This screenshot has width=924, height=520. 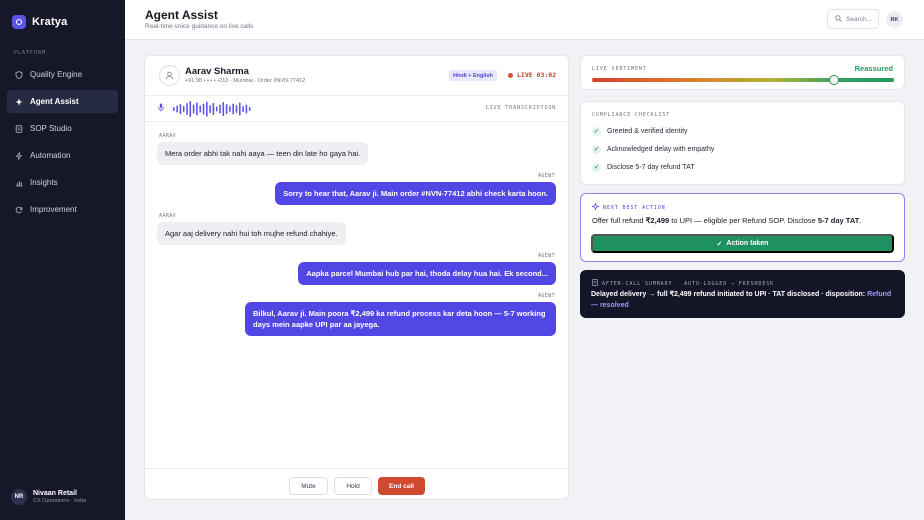 I want to click on nav-section-label: PLATFORM, so click(x=30, y=53).